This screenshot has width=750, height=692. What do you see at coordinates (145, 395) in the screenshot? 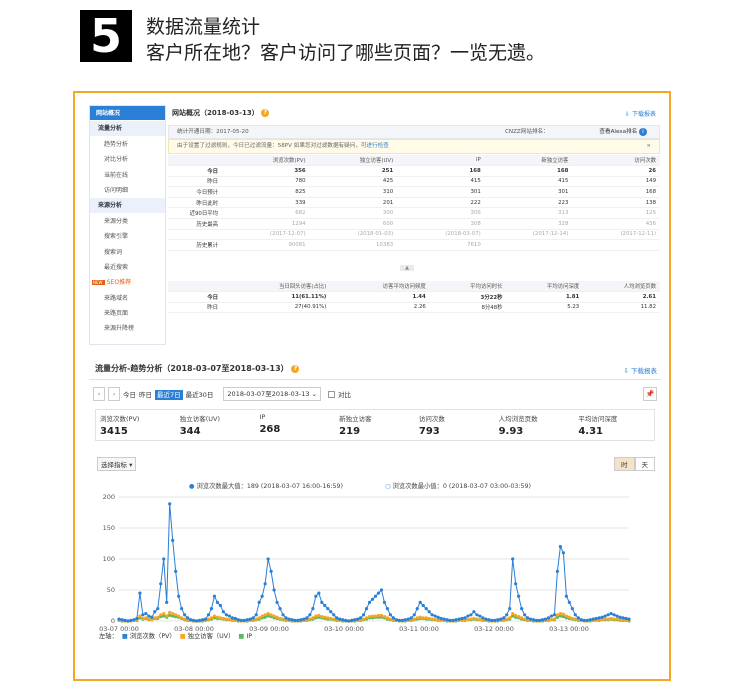
I see `quick-range-昨日: 昨日` at bounding box center [145, 395].